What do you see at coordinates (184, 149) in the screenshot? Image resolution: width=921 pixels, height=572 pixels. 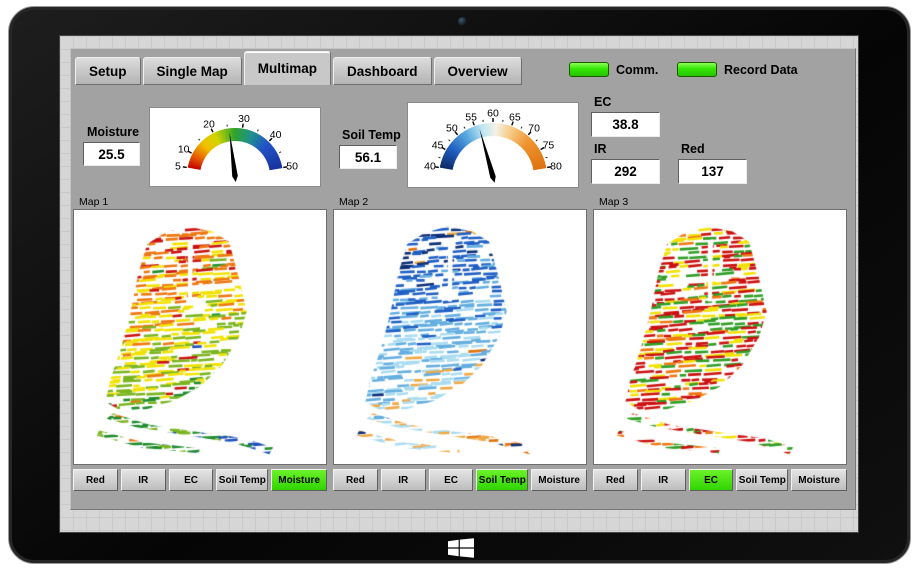 I see `svg-text: 10` at bounding box center [184, 149].